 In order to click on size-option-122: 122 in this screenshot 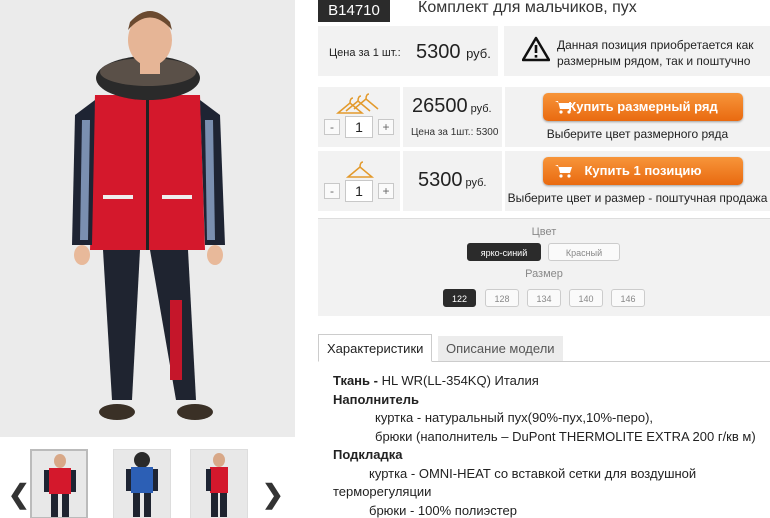, I will do `click(459, 298)`.